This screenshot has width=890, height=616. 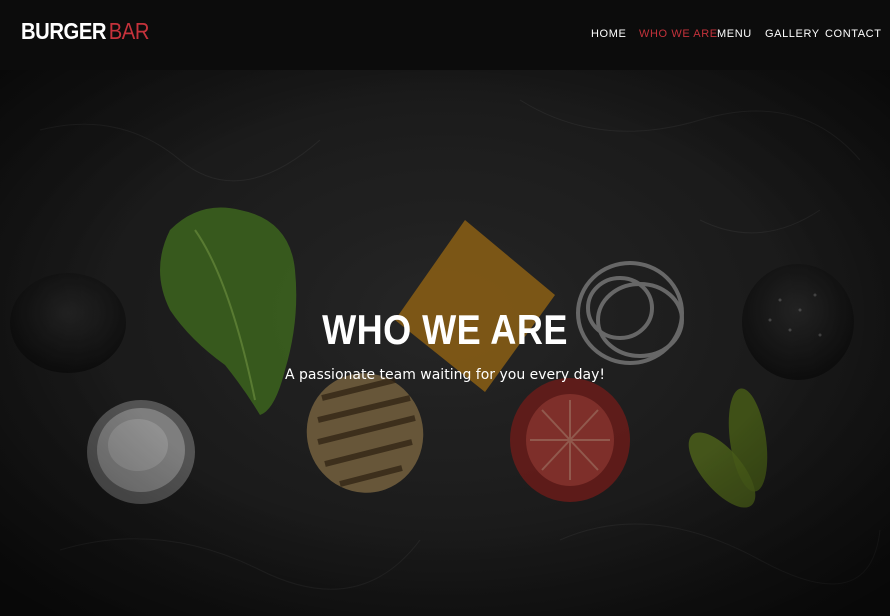 What do you see at coordinates (678, 34) in the screenshot?
I see `nav-item-who-we-are: WHO WE ARE` at bounding box center [678, 34].